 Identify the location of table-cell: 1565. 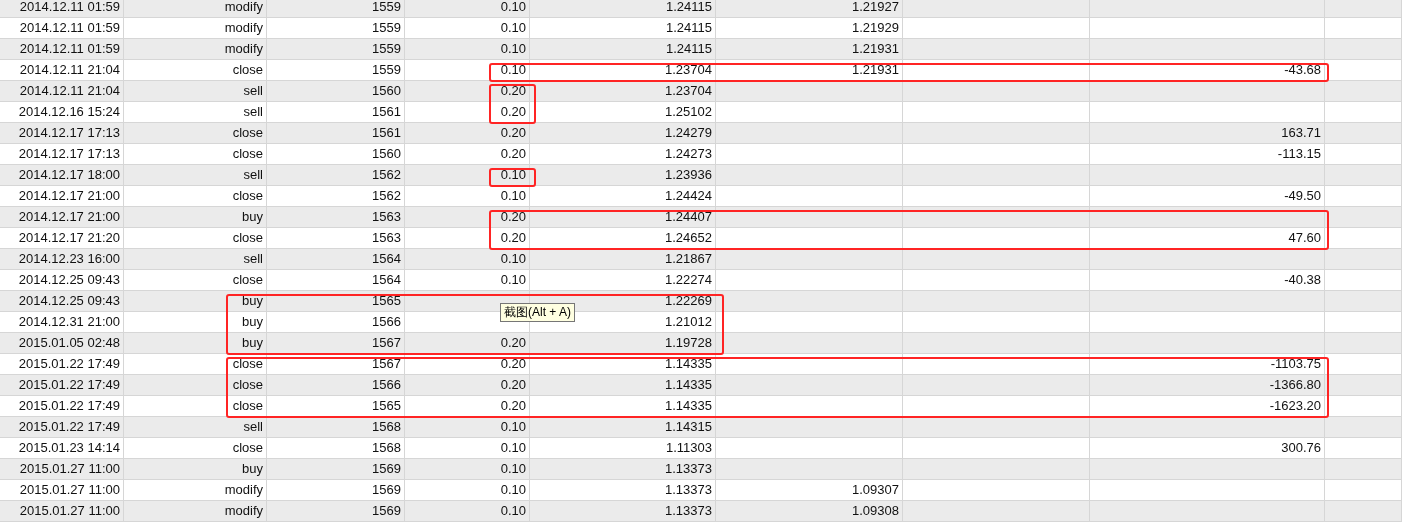
(336, 301).